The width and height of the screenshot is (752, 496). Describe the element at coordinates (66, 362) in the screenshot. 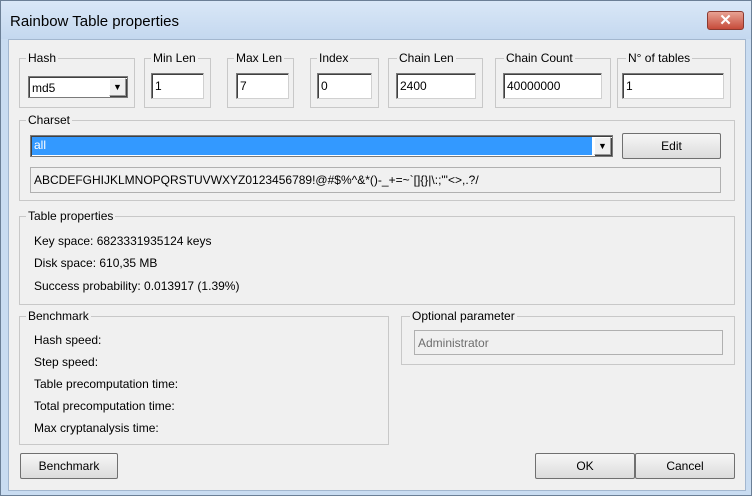

I see `step-speed-text: Step speed:` at that location.